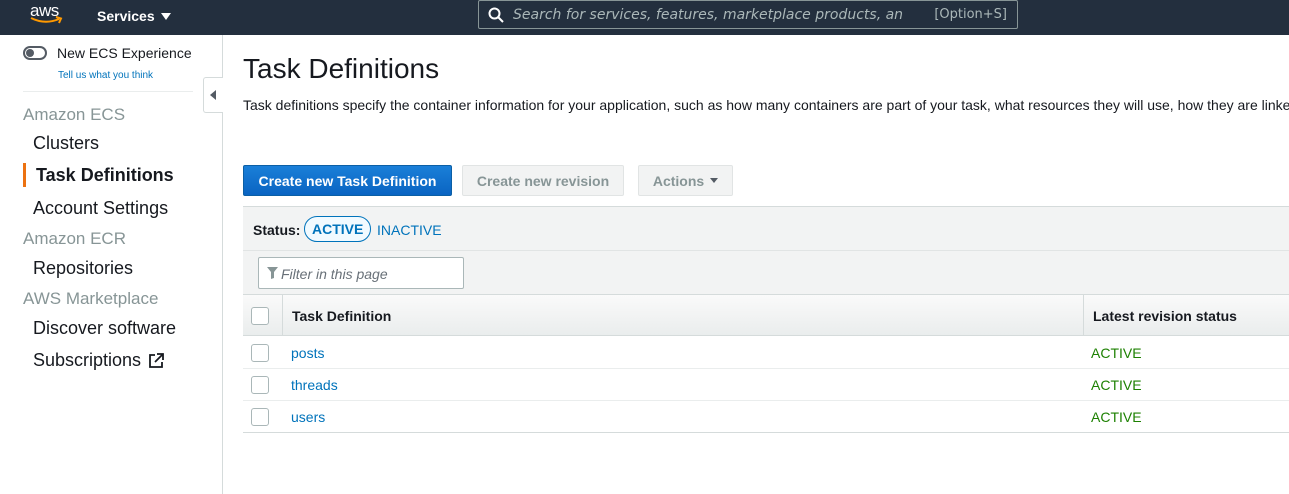 The width and height of the screenshot is (1289, 494). I want to click on sidebar-section-amazon-ecr: Amazon ECR, so click(74, 238).